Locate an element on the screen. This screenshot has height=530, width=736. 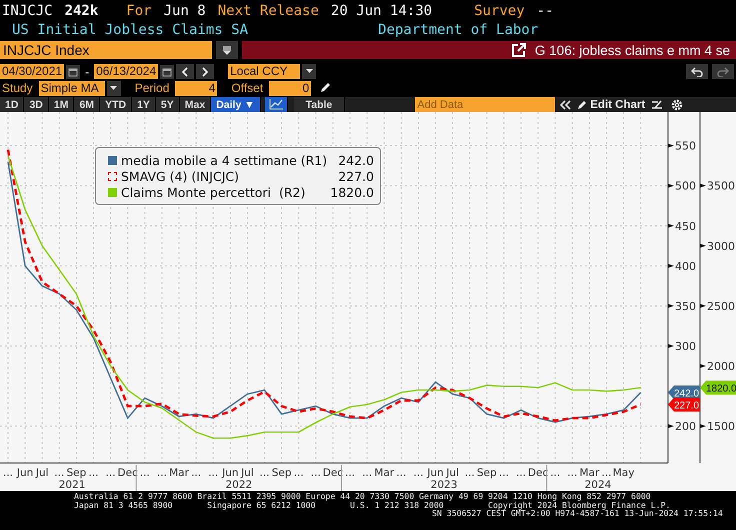
collapse-icon is located at coordinates (565, 105).